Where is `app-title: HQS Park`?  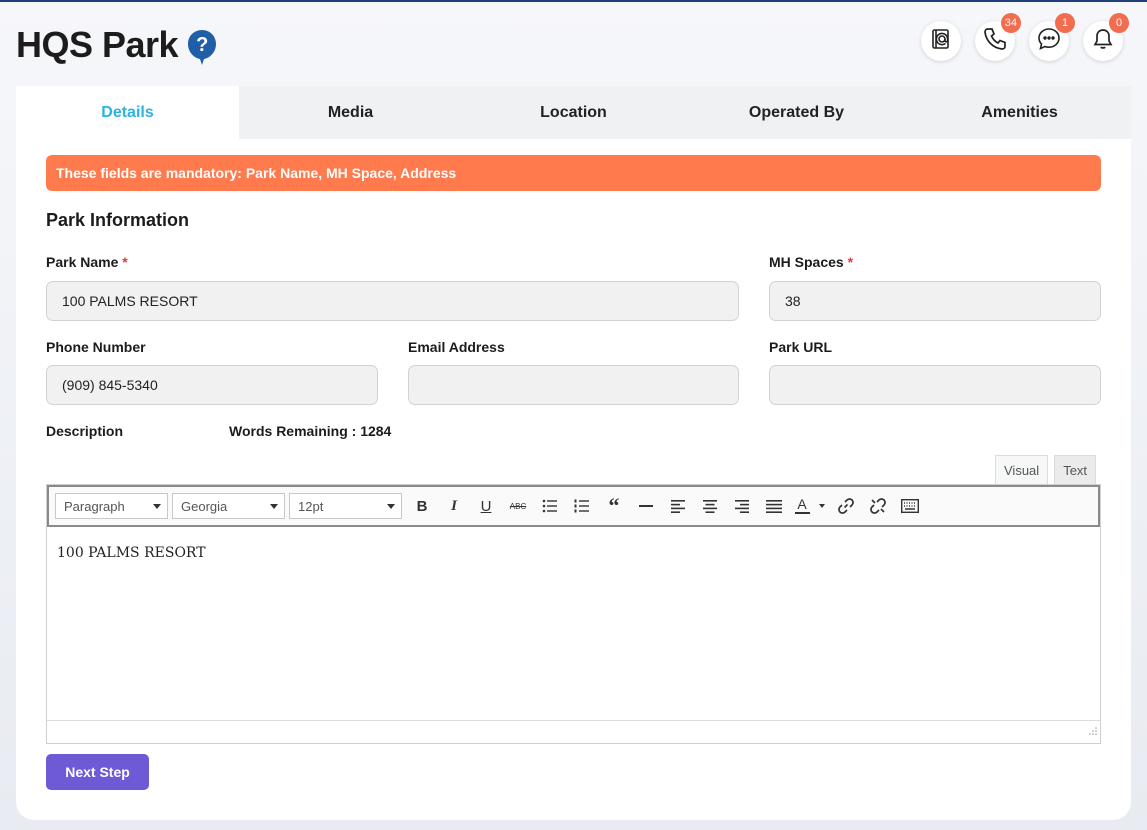
app-title: HQS Park is located at coordinates (97, 44).